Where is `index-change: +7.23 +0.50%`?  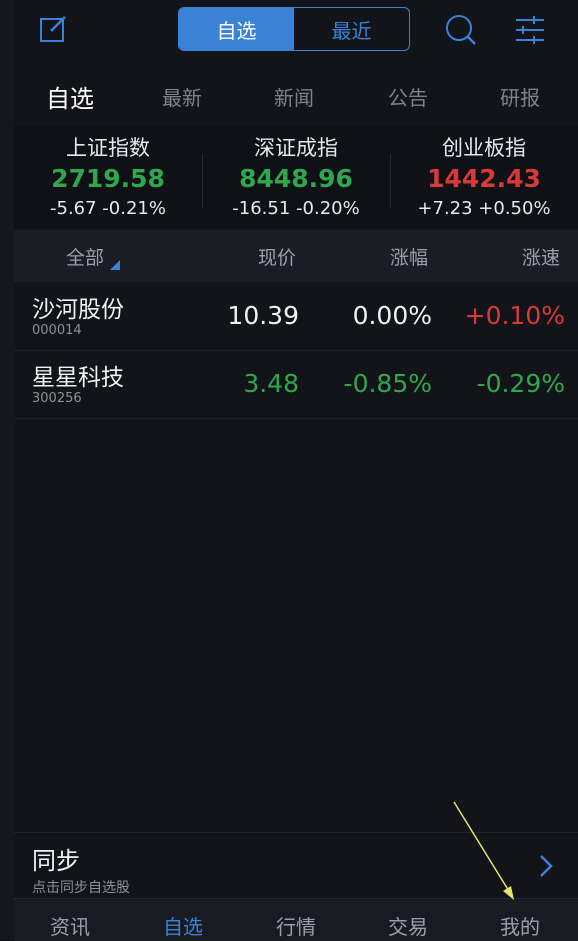
index-change: +7.23 +0.50% is located at coordinates (484, 208).